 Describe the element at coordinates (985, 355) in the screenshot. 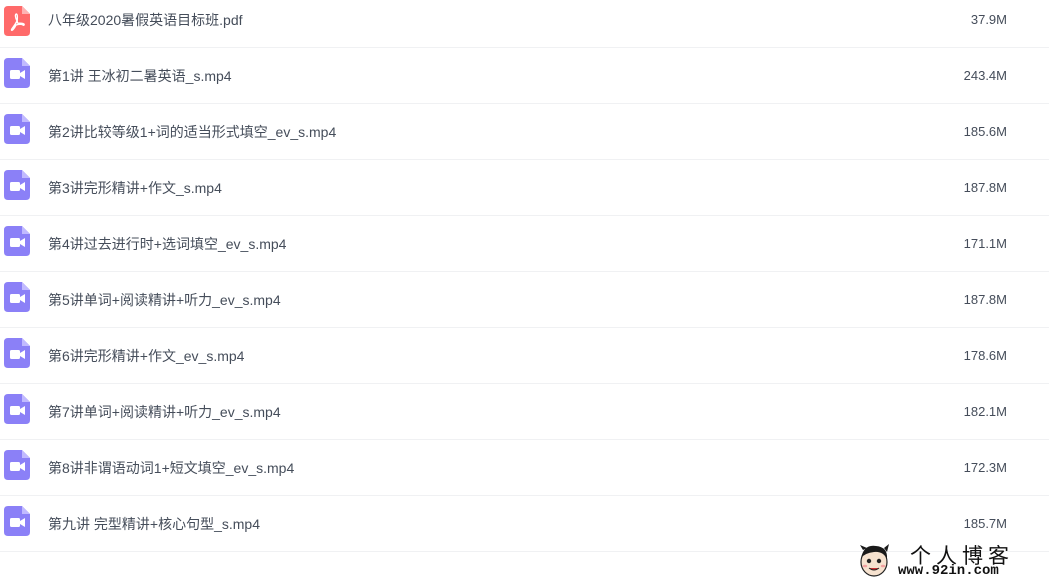

I see `file-size: 178.6M` at that location.